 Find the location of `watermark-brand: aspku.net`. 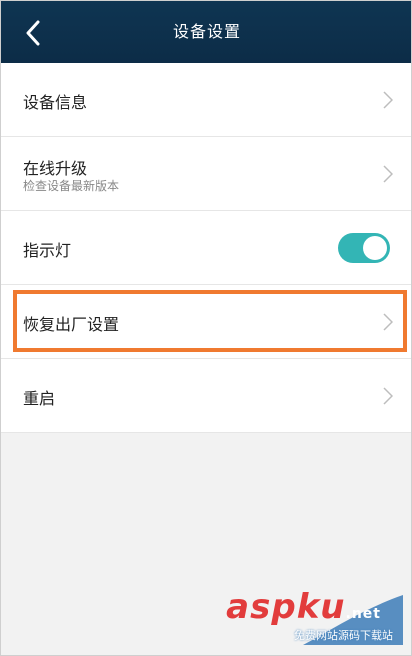

watermark-brand: aspku.net is located at coordinates (303, 607).